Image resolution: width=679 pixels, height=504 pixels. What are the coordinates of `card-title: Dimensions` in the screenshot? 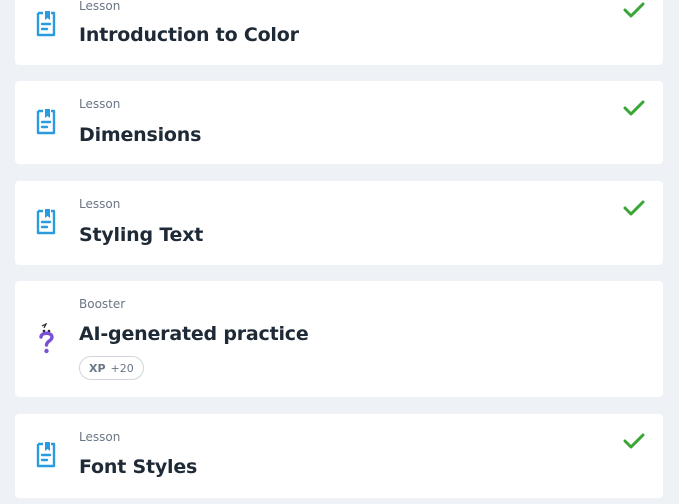 It's located at (140, 135).